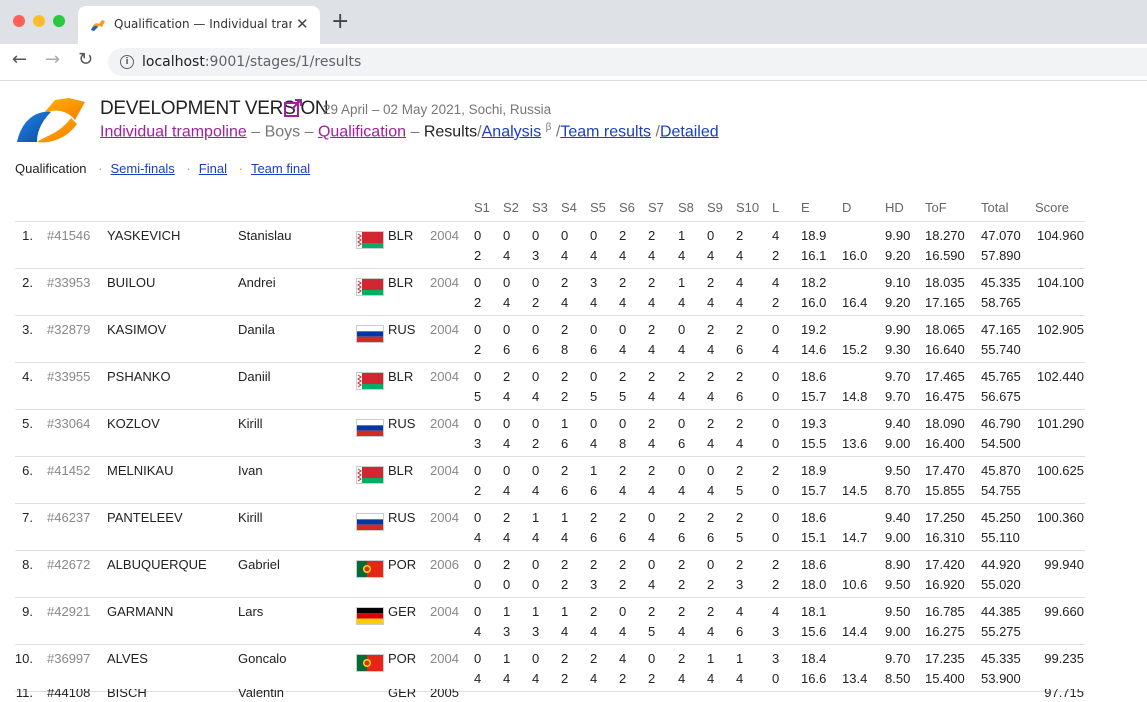  Describe the element at coordinates (39, 21) in the screenshot. I see `minimize-window-button` at that location.